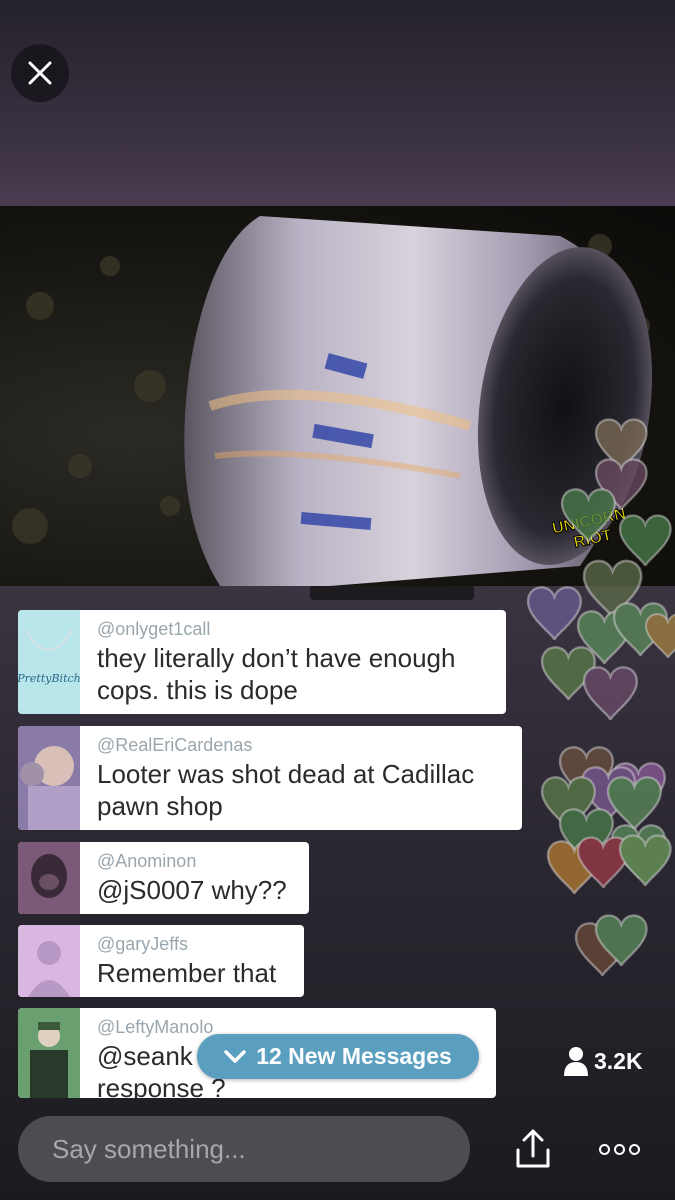 This screenshot has height=1200, width=675. Describe the element at coordinates (235, 1056) in the screenshot. I see `chevron-down-icon` at that location.